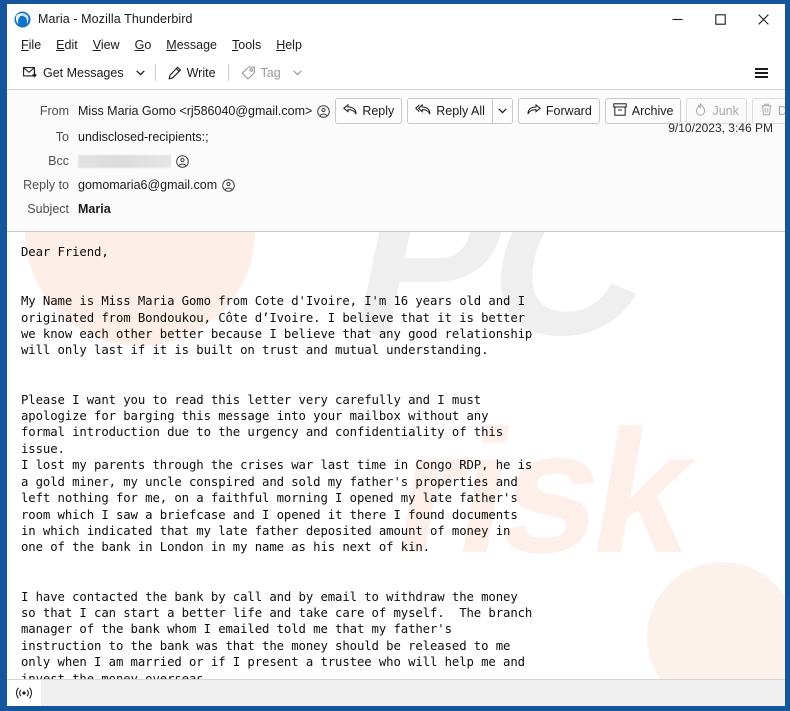 The image size is (790, 711). Describe the element at coordinates (201, 72) in the screenshot. I see `write-label: Write` at that location.